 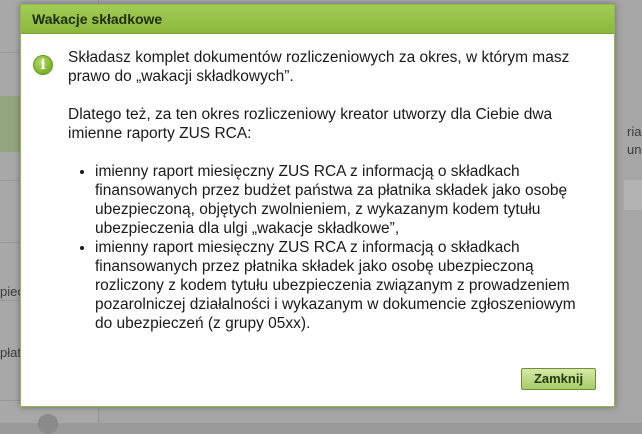 I want to click on info-icon: i, so click(x=43, y=65).